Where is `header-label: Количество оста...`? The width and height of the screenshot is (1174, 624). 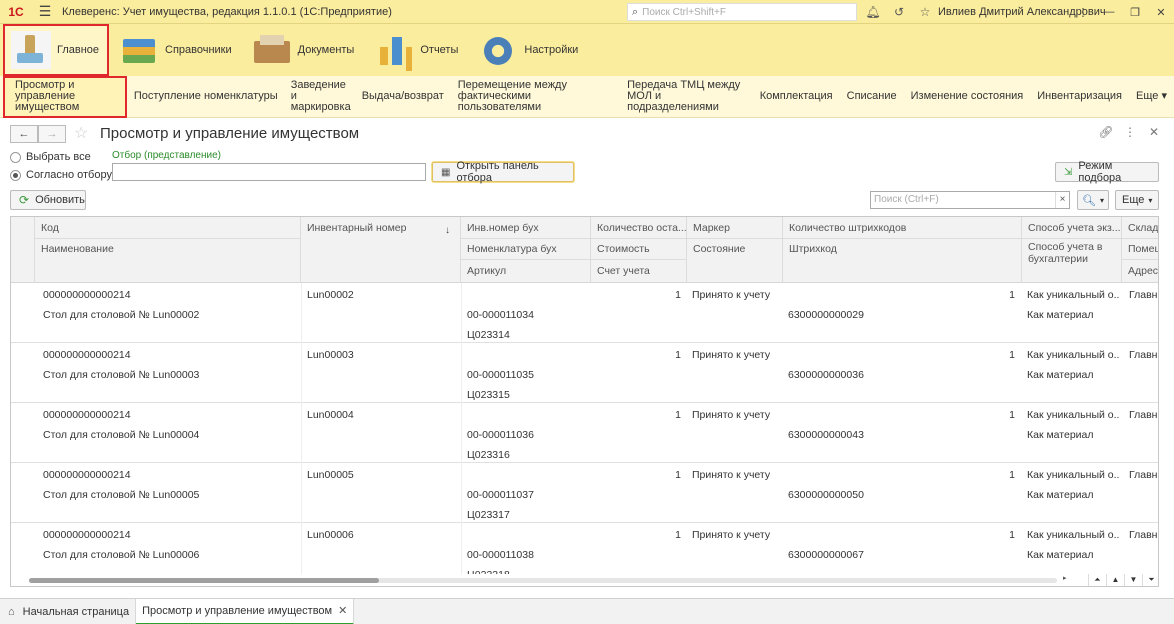 header-label: Количество оста... is located at coordinates (642, 228).